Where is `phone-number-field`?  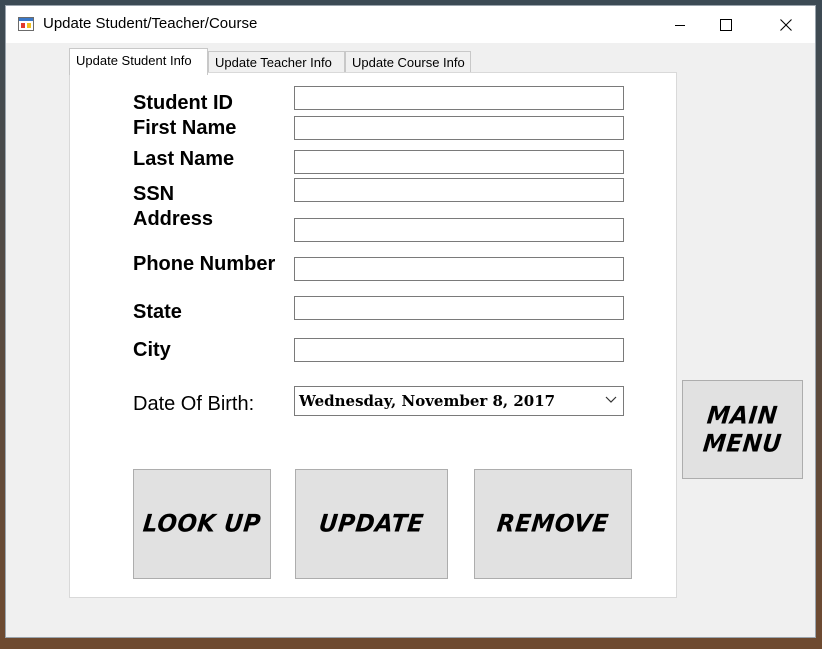 phone-number-field is located at coordinates (459, 269).